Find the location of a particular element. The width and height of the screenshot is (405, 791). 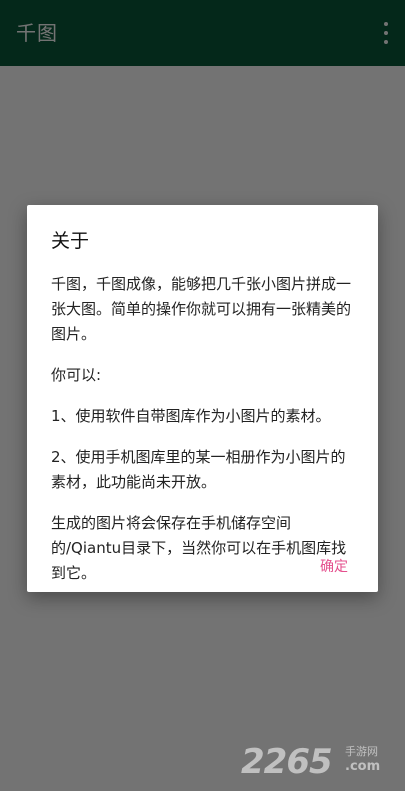

watermark-logo: 2265 手游网 .com is located at coordinates (317, 762).